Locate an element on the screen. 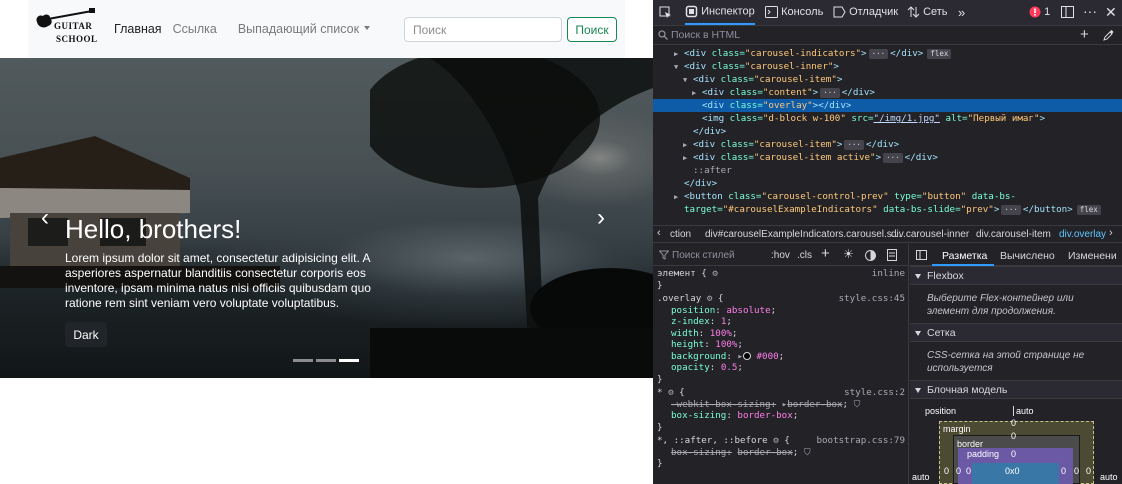 This screenshot has width=1122, height=484. box-model-section-header: Блочная модель is located at coordinates (1016, 389).